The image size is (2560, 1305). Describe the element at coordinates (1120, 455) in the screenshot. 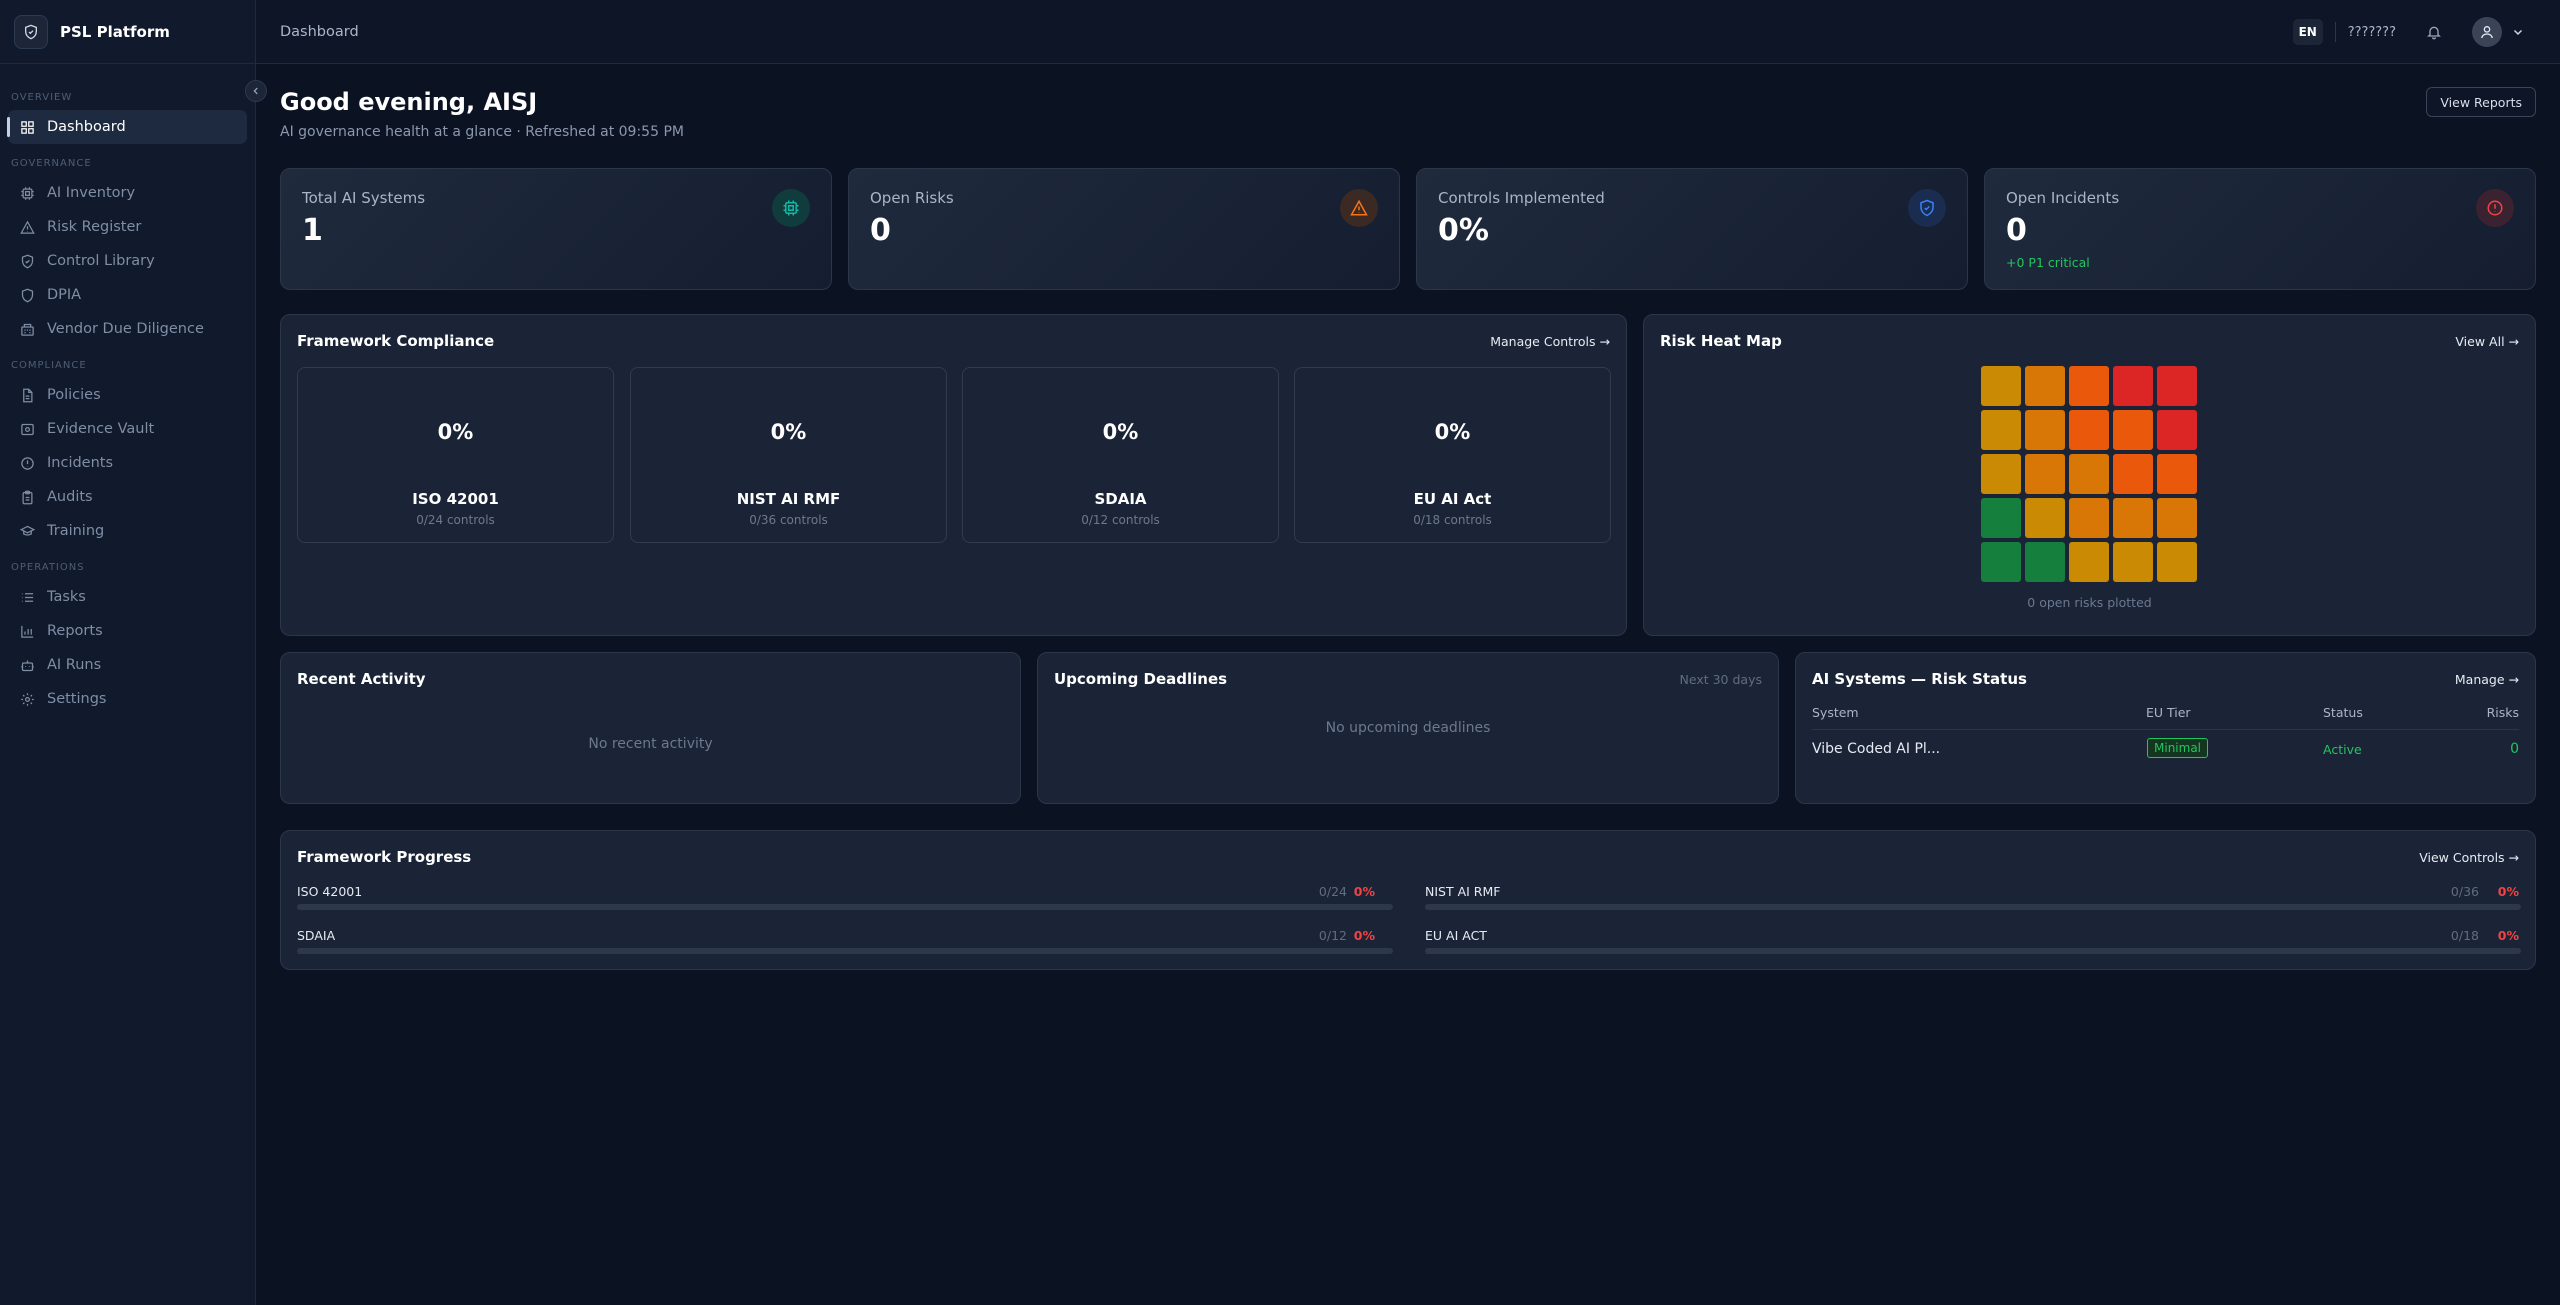

I see `framework-card-sdaia: 0% SDAIA 0/12 controls` at that location.